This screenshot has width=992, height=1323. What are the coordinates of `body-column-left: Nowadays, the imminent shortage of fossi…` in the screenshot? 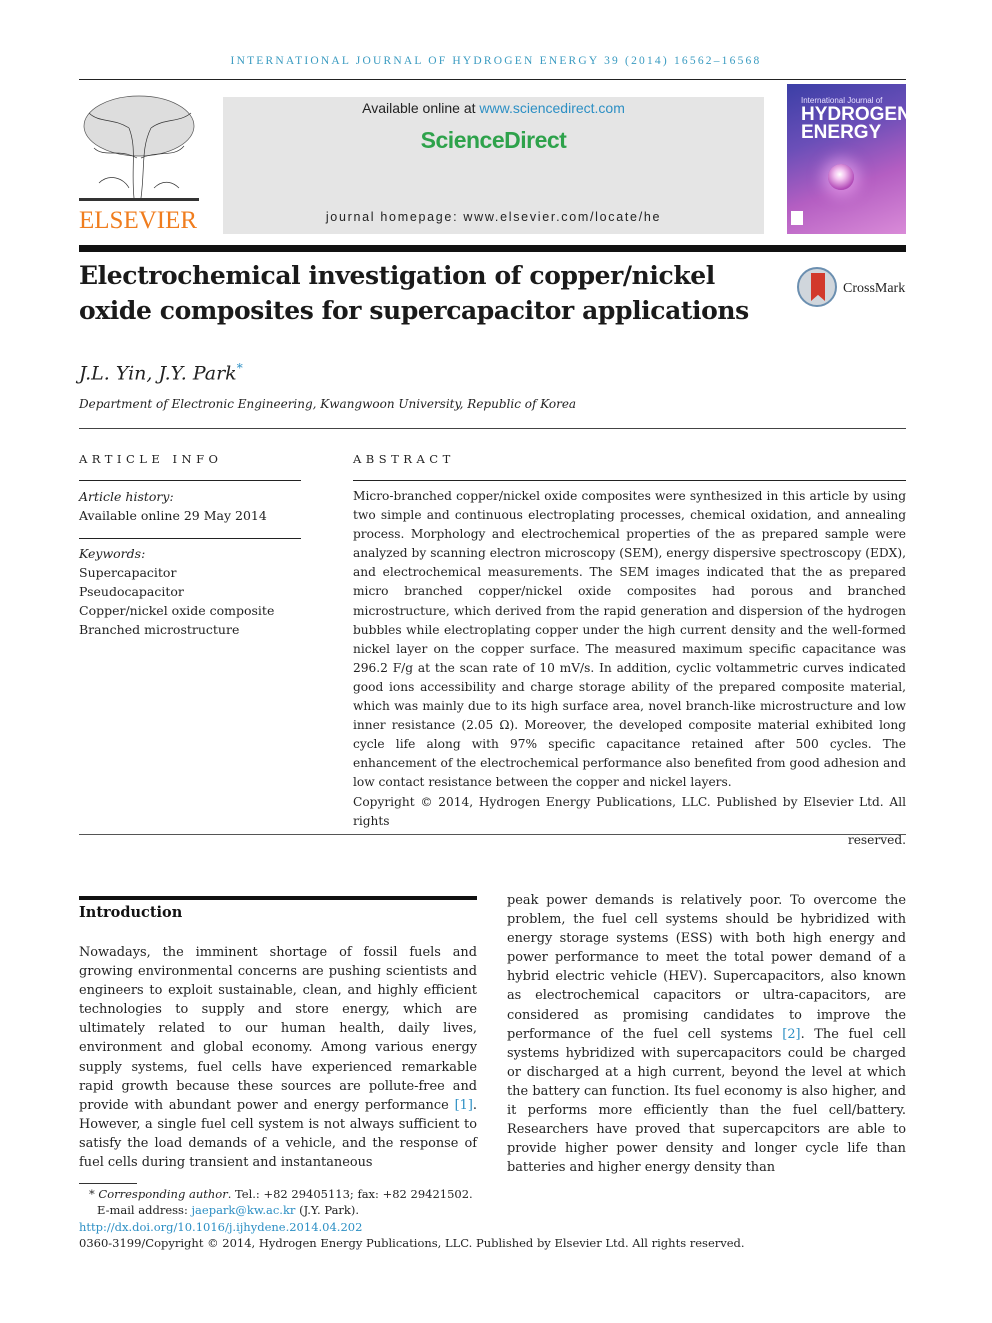 It's located at (278, 1058).